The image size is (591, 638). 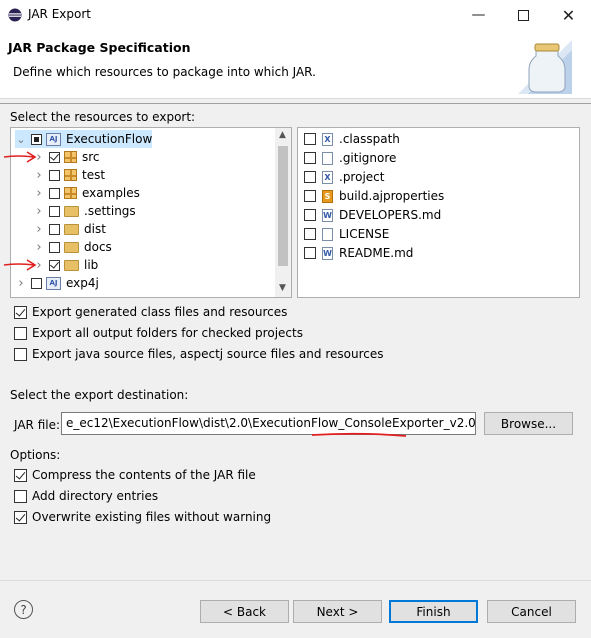 What do you see at coordinates (523, 15) in the screenshot?
I see `maximize-button` at bounding box center [523, 15].